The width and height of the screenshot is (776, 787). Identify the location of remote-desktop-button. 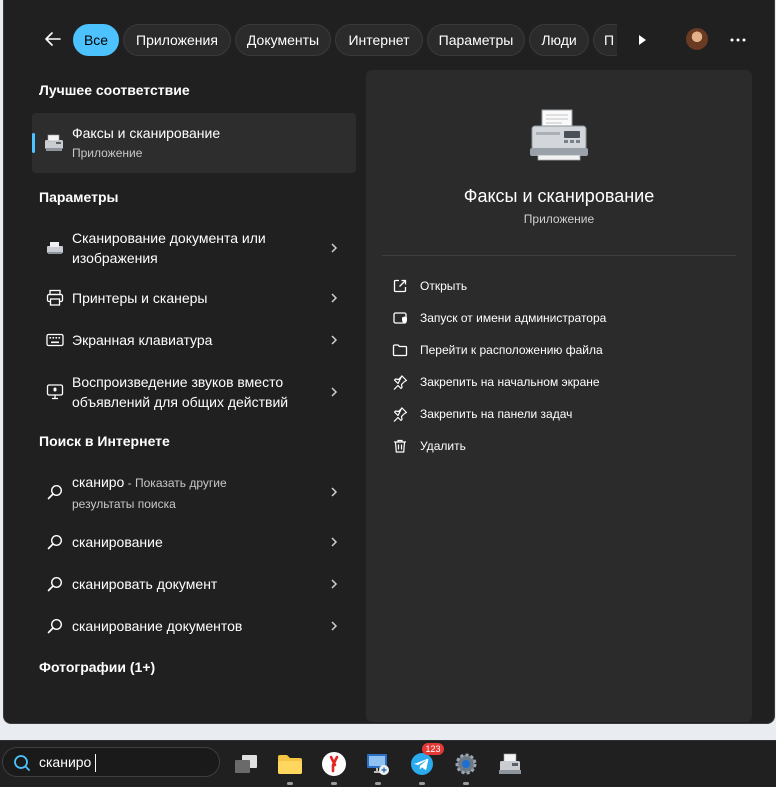
(378, 767).